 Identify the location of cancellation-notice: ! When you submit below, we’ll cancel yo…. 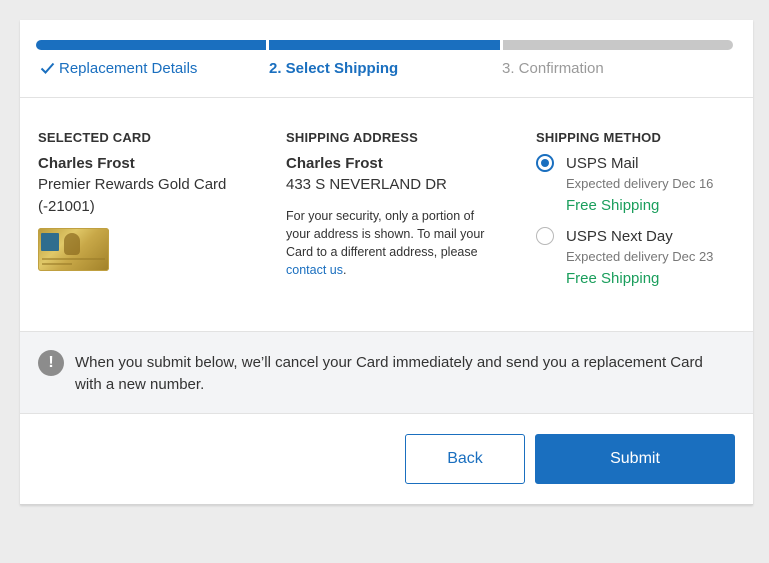
(386, 372).